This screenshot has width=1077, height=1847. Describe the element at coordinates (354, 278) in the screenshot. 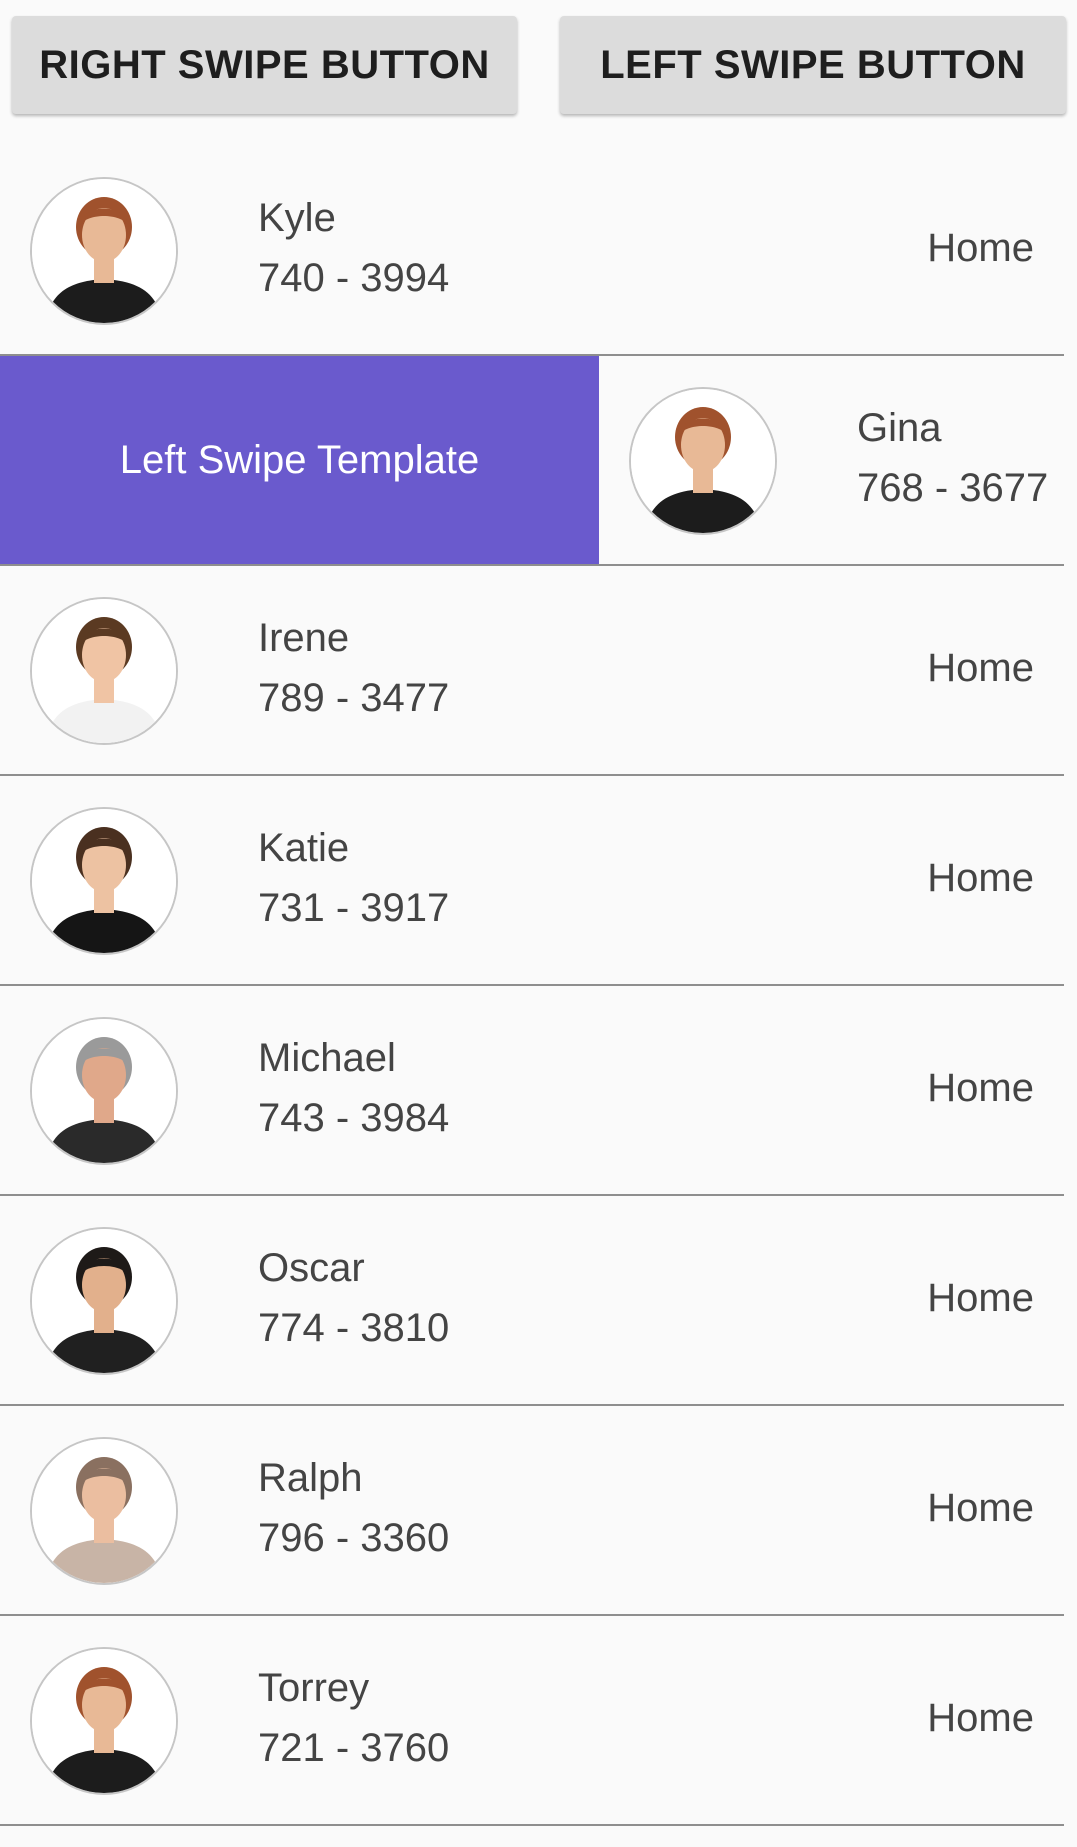

I see `contact-phone: 740 - 3994` at that location.